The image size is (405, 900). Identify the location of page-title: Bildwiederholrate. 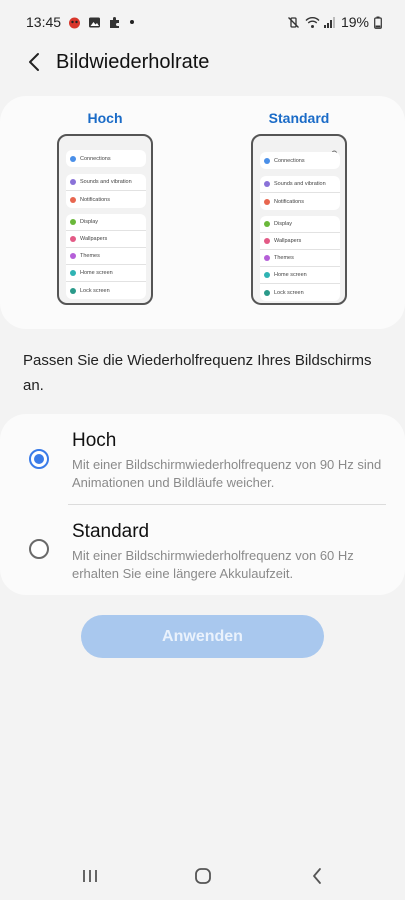
(133, 61).